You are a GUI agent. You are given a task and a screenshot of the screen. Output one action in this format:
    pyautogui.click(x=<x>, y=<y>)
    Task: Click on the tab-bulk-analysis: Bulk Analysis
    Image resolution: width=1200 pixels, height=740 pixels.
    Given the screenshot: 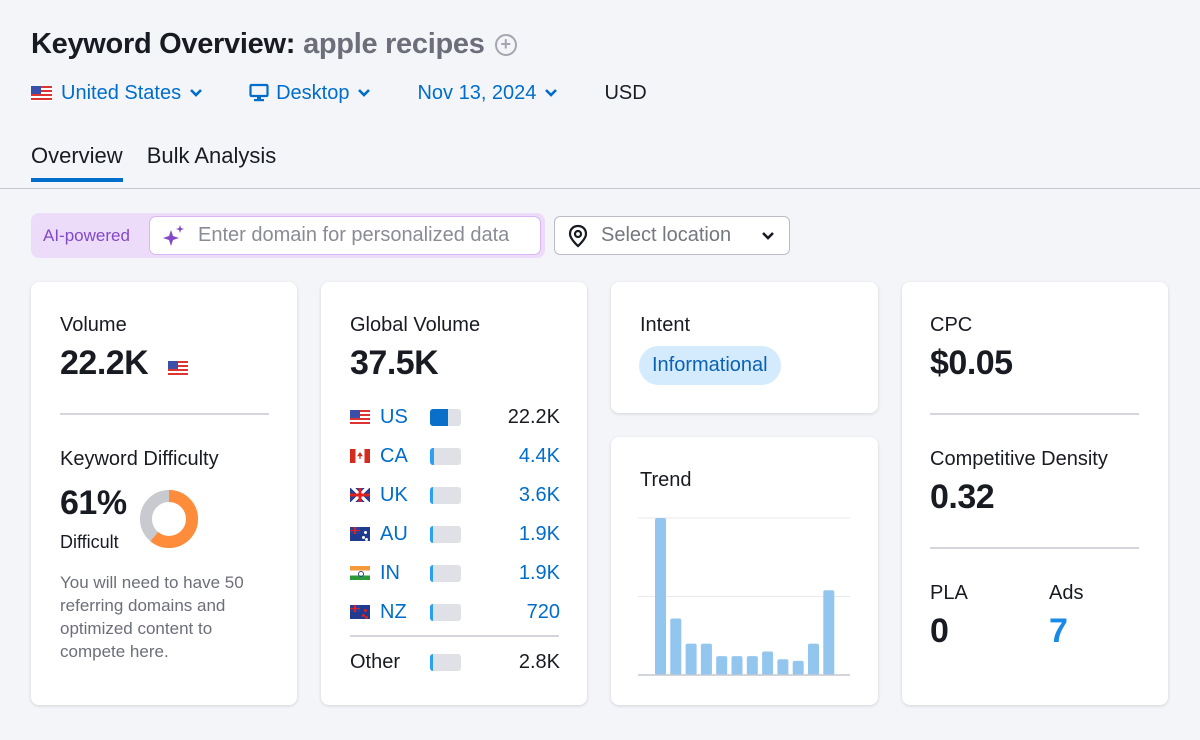 What is the action you would take?
    pyautogui.click(x=212, y=162)
    